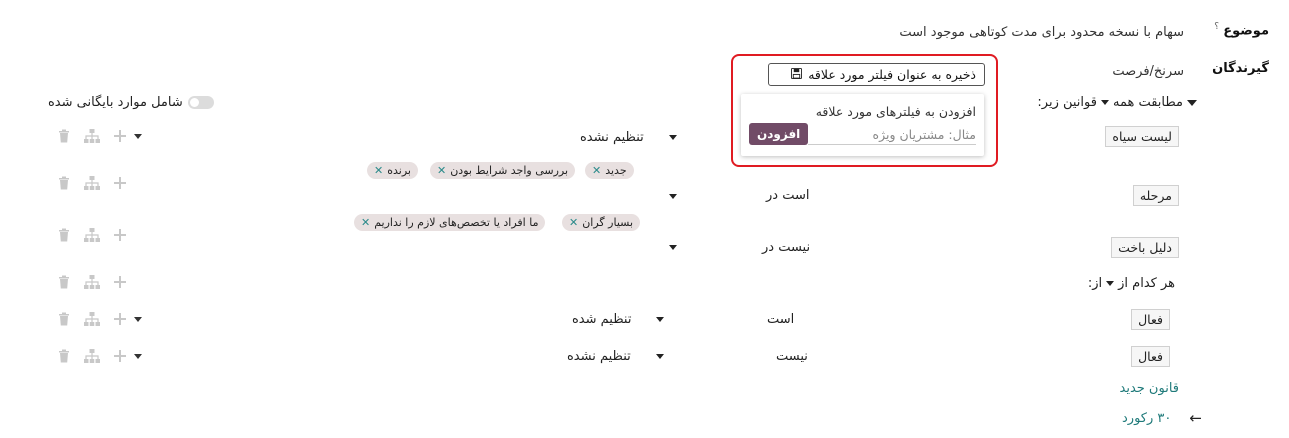 The width and height of the screenshot is (1289, 438). What do you see at coordinates (1142, 136) in the screenshot?
I see `rule-field-blacklist: لیست سیاه` at bounding box center [1142, 136].